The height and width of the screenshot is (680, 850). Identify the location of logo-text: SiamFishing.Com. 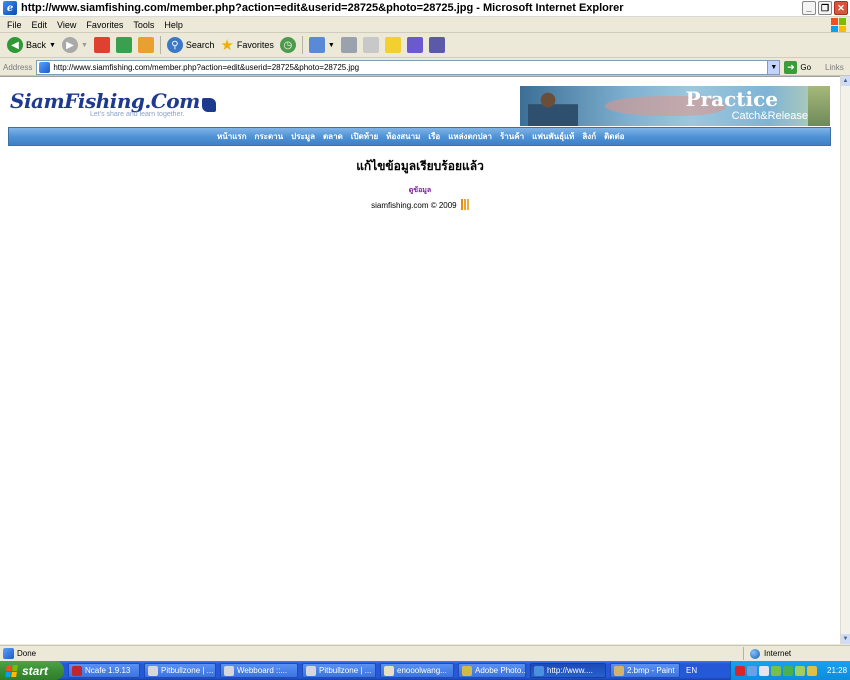
(105, 101).